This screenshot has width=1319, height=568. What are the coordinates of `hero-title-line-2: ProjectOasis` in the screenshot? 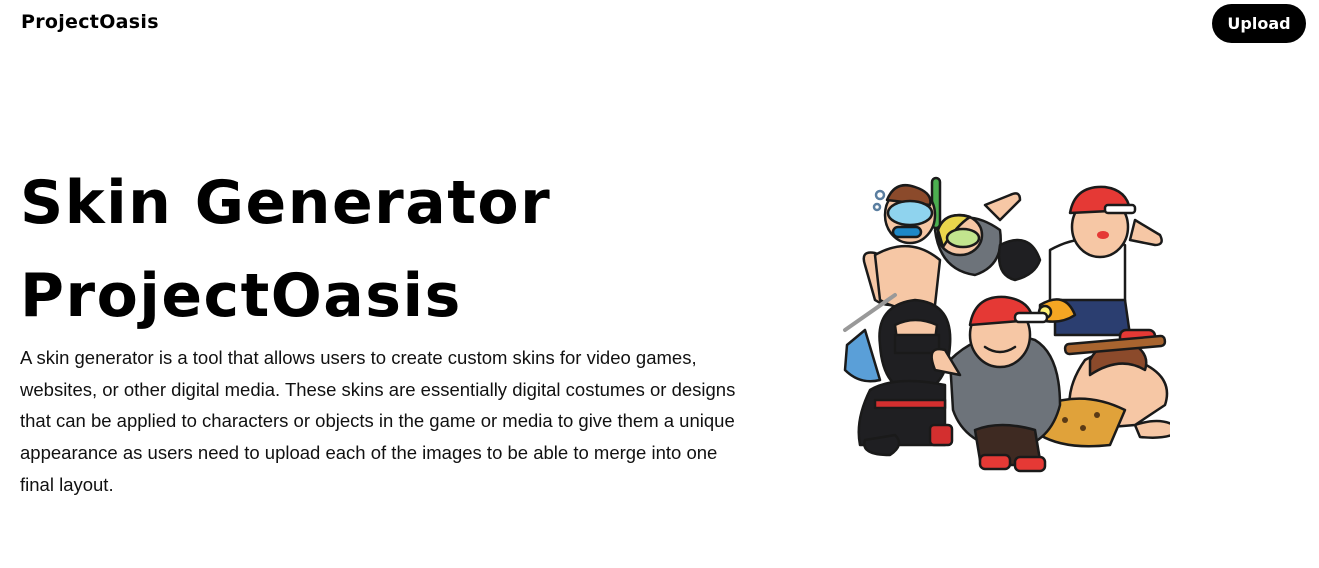 It's located at (241, 296).